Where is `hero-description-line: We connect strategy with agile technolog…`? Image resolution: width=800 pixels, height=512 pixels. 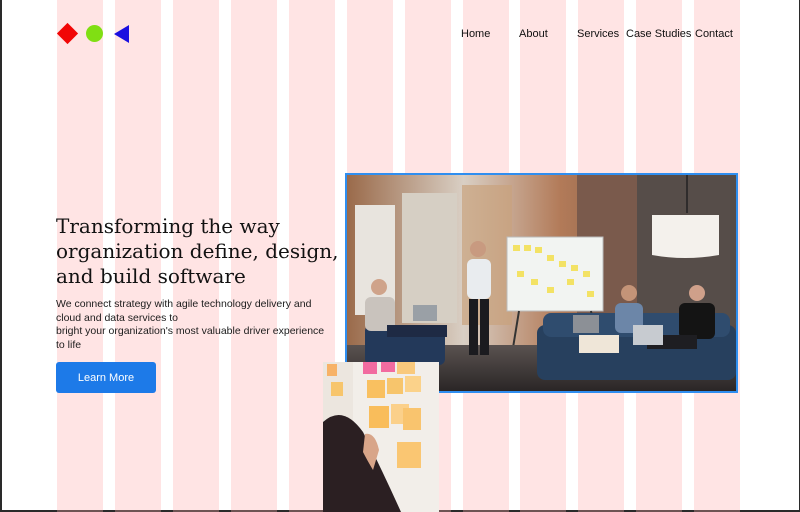
hero-description-line: We connect strategy with agile technolog… is located at coordinates (184, 304).